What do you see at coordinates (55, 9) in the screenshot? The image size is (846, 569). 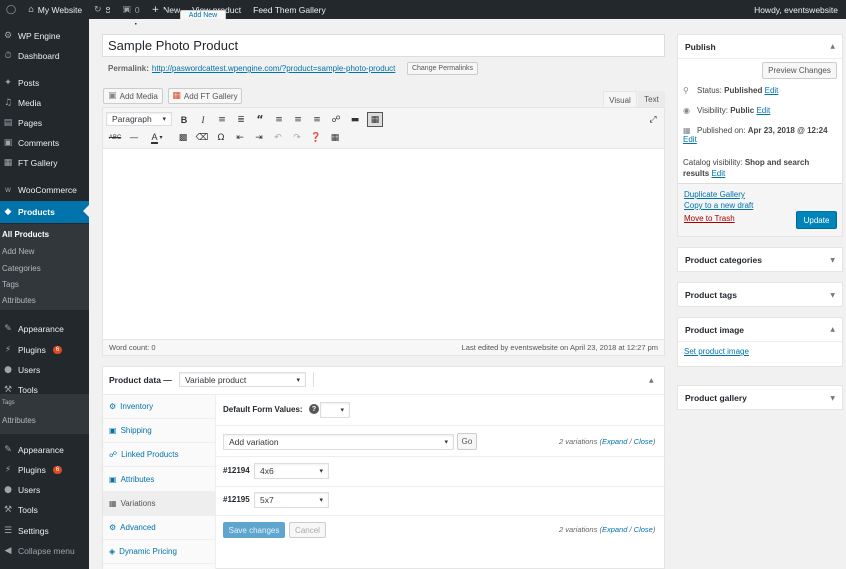 I see `site-name-link: ⌂ My Website` at bounding box center [55, 9].